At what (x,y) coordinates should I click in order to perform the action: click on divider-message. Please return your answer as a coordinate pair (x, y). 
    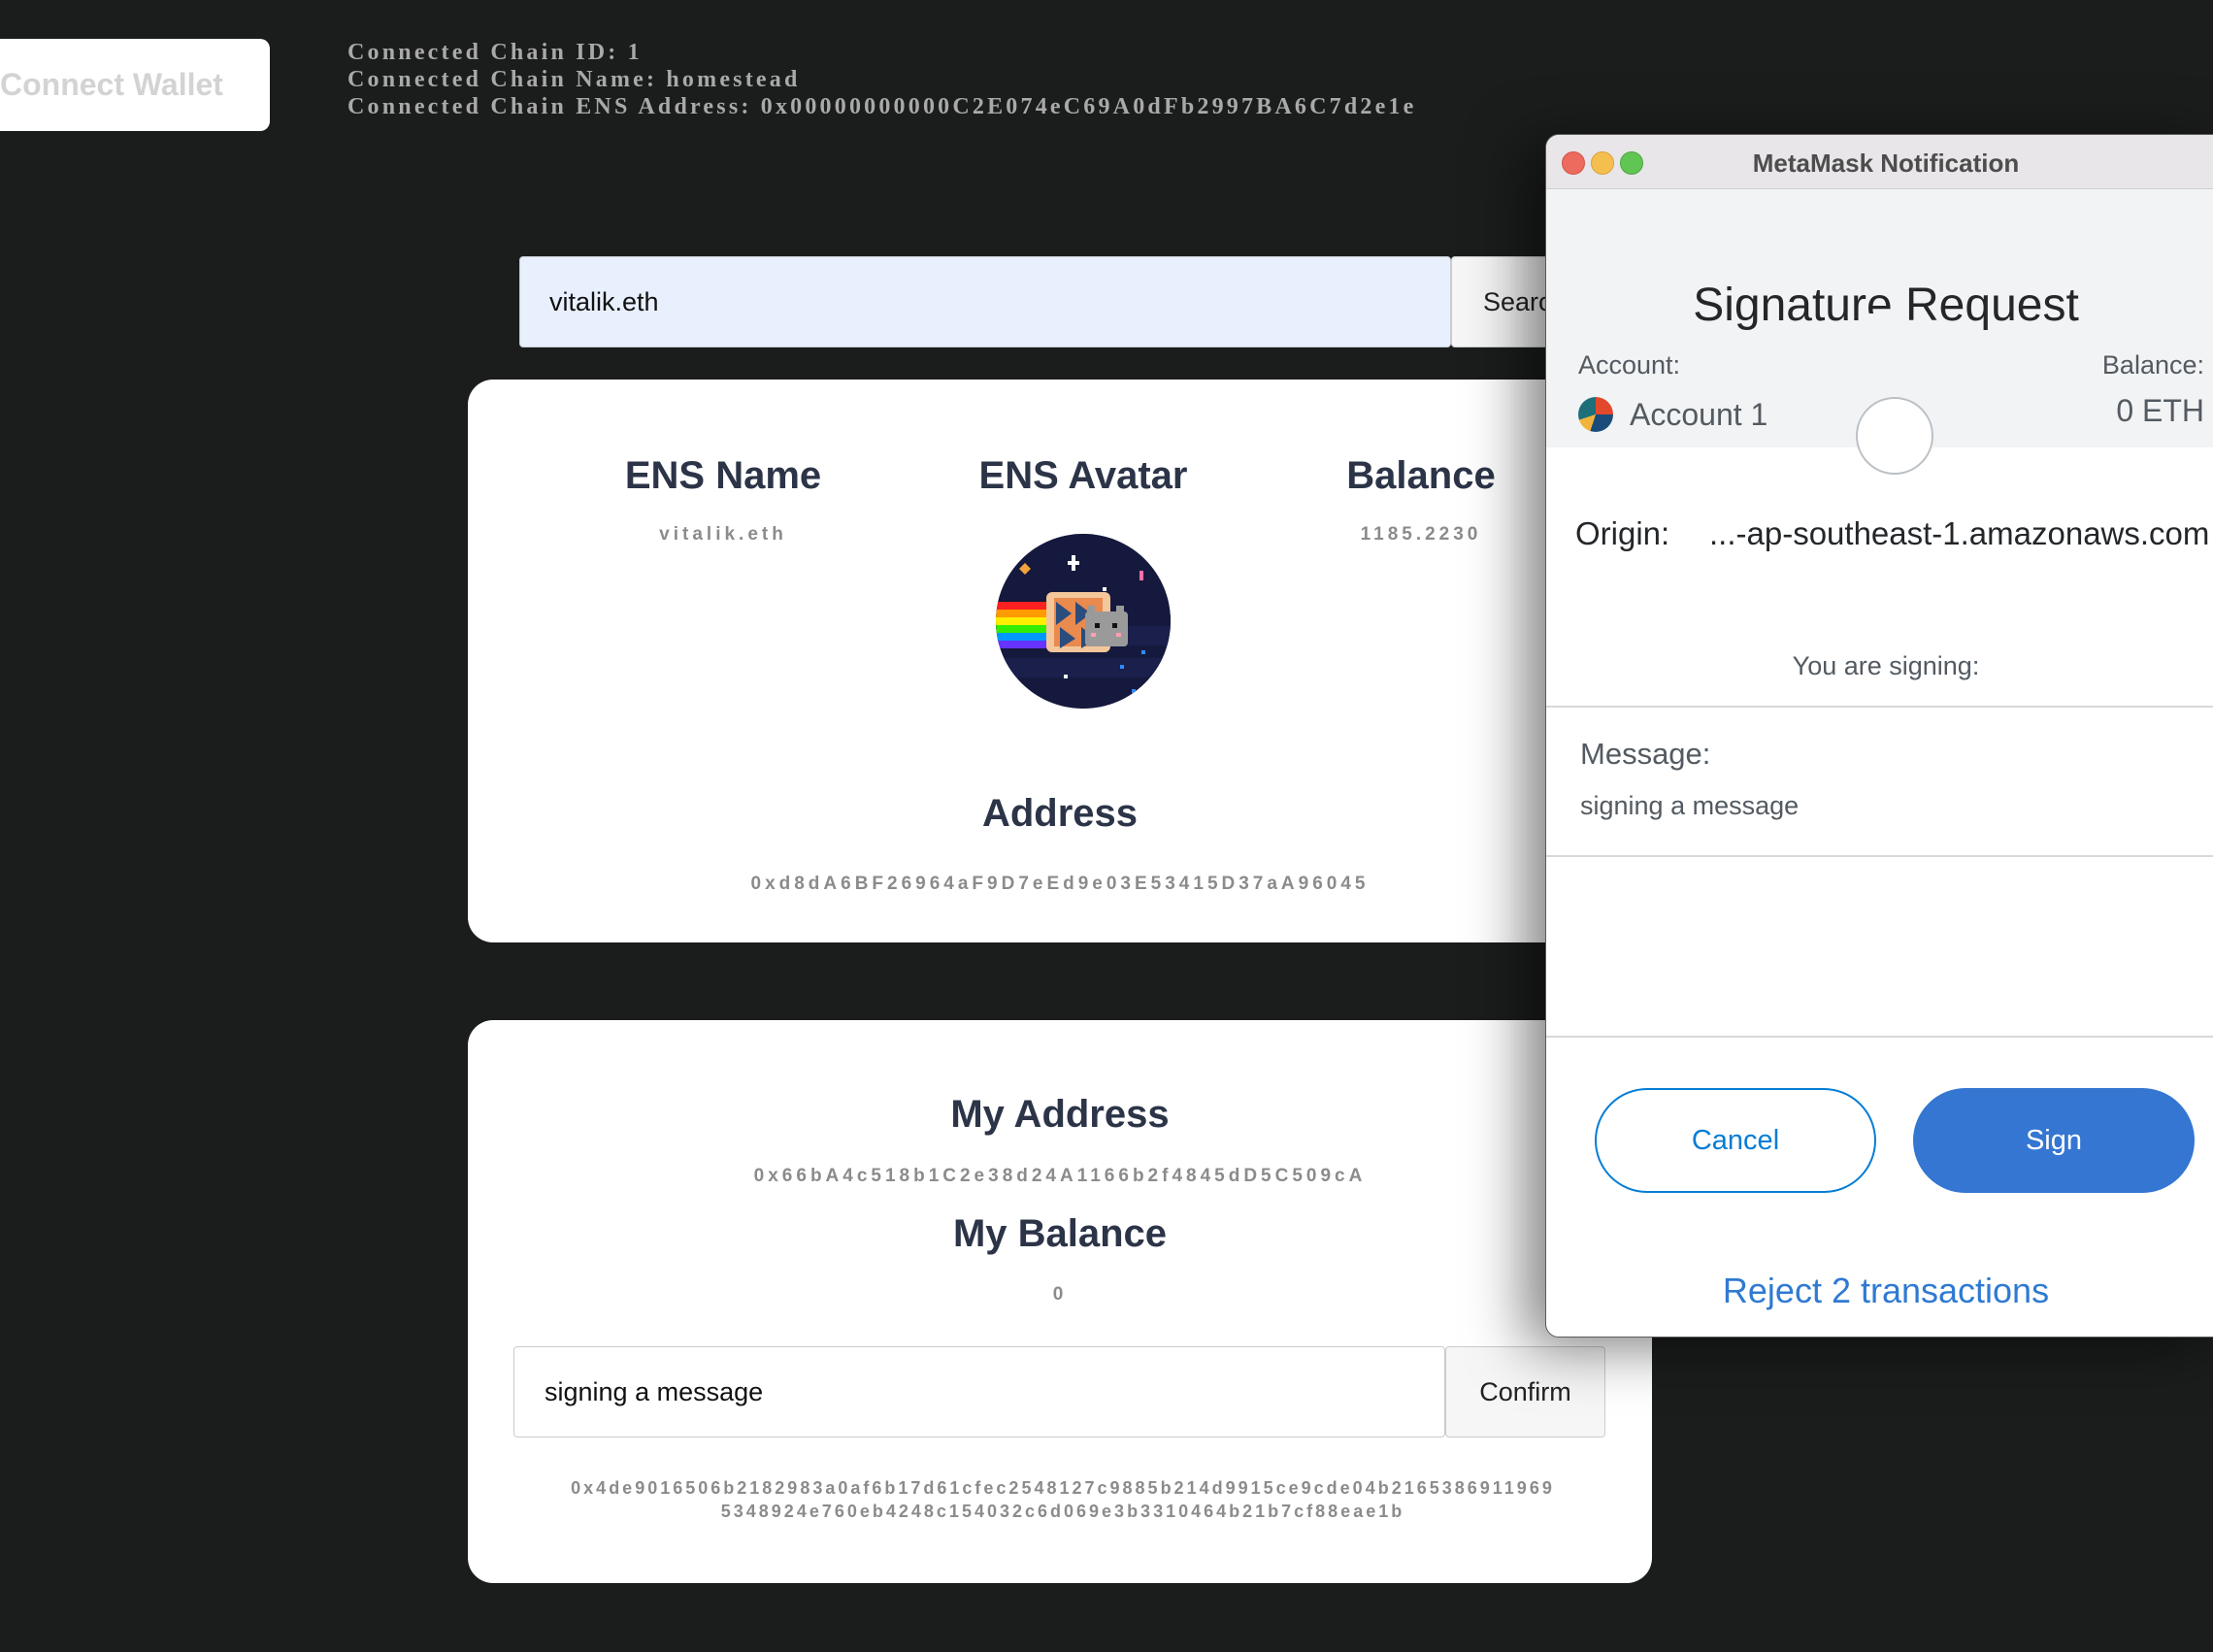
    Looking at the image, I should click on (1880, 856).